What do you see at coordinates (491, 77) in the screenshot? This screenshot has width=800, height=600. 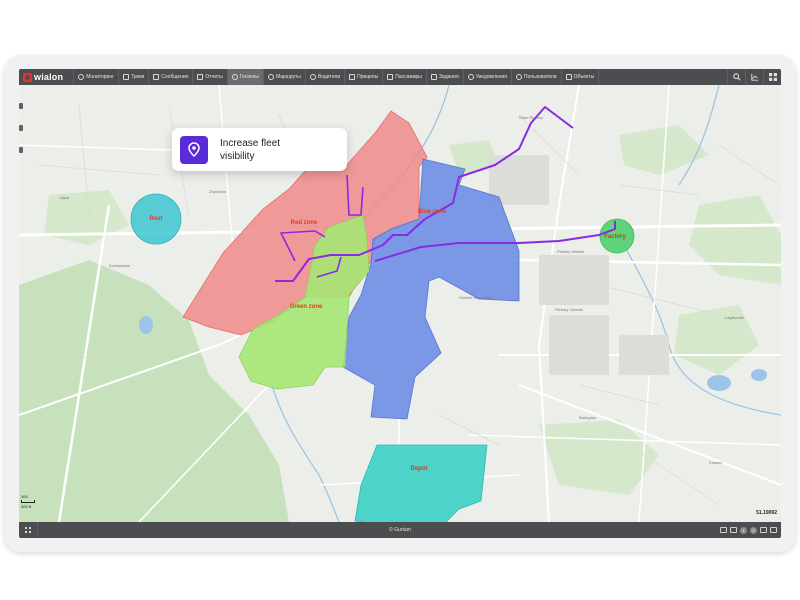 I see `nav-item-label: Уведомления` at bounding box center [491, 77].